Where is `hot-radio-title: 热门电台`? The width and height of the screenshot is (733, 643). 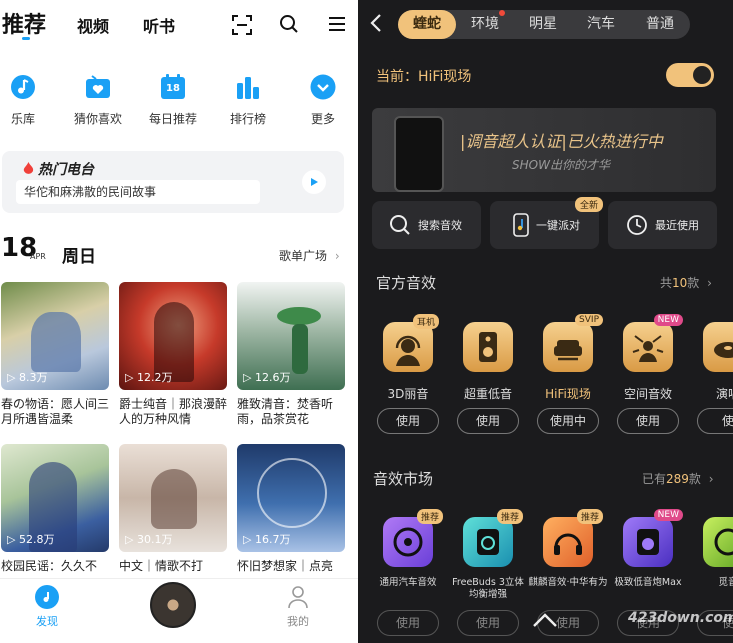
hot-radio-title: 热门电台 is located at coordinates (66, 170).